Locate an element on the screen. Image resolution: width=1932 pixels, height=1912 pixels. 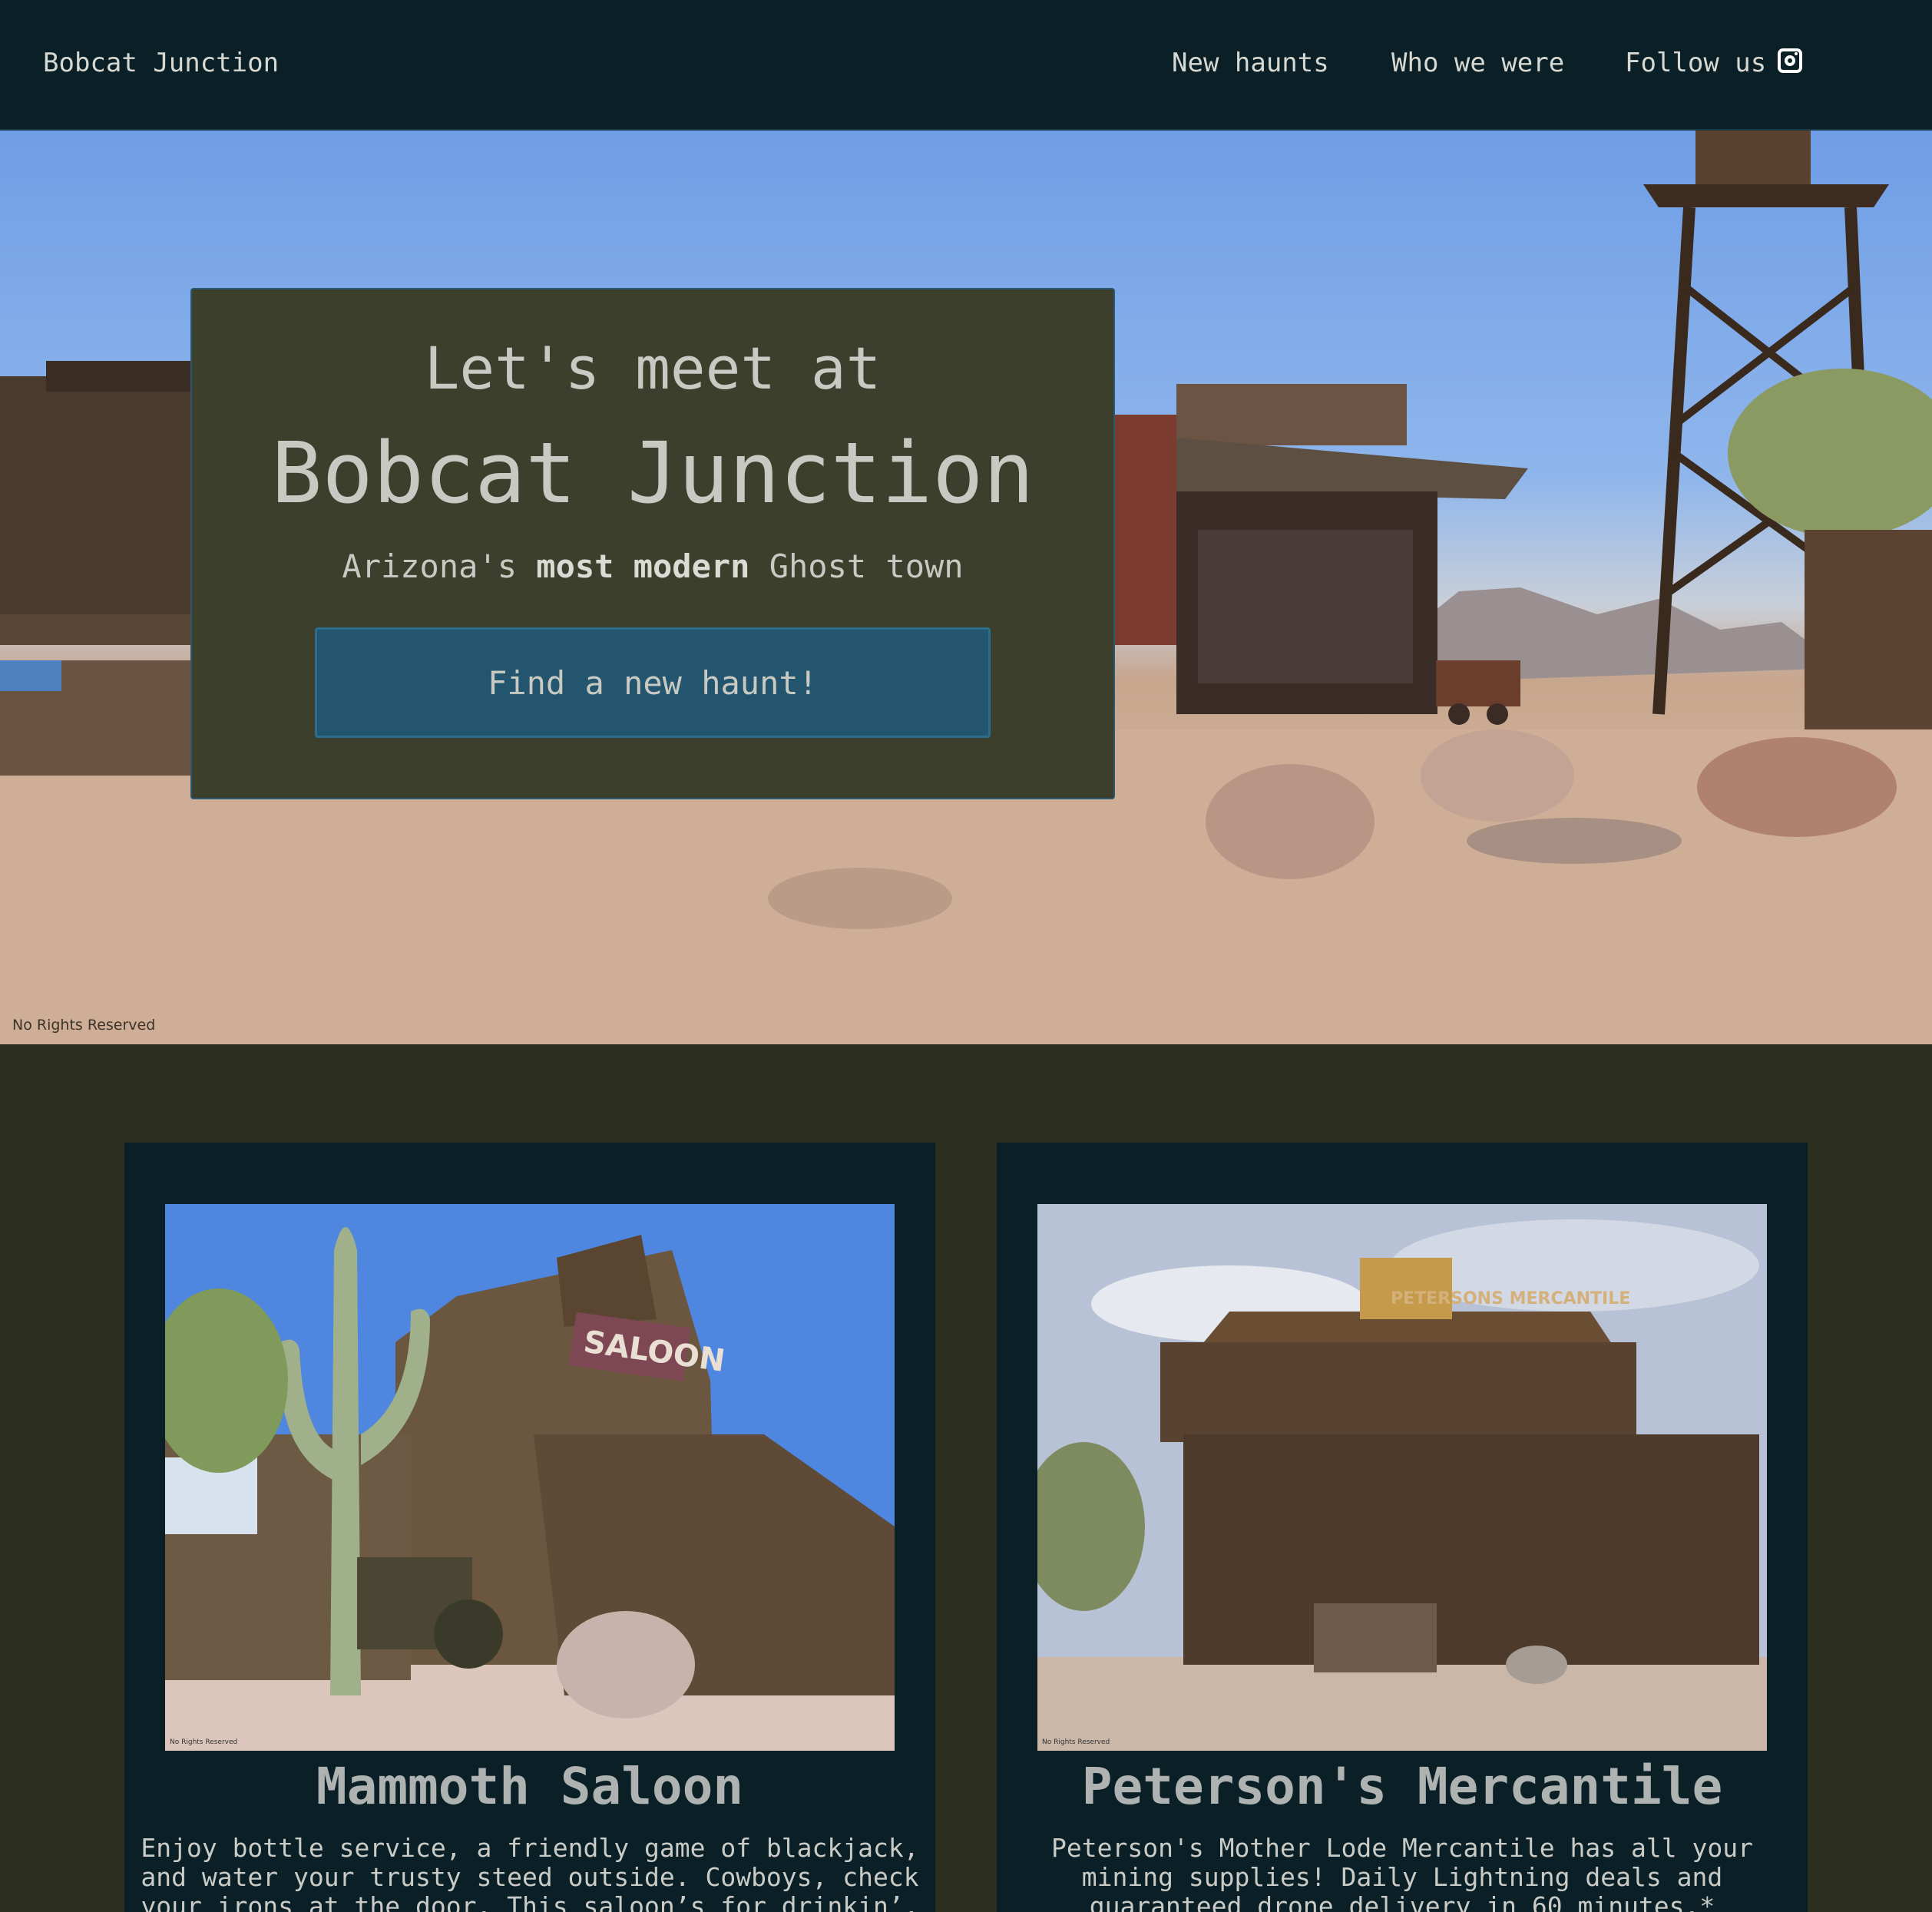
hero-tagline: Arizona's most modern Ghost town is located at coordinates (652, 566).